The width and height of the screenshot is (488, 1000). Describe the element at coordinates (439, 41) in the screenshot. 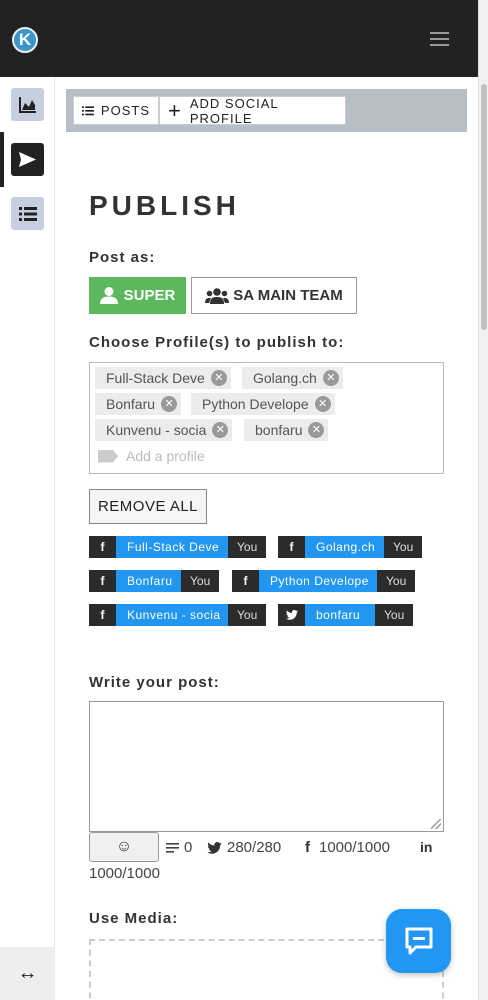

I see `hamburger-menu-icon` at that location.